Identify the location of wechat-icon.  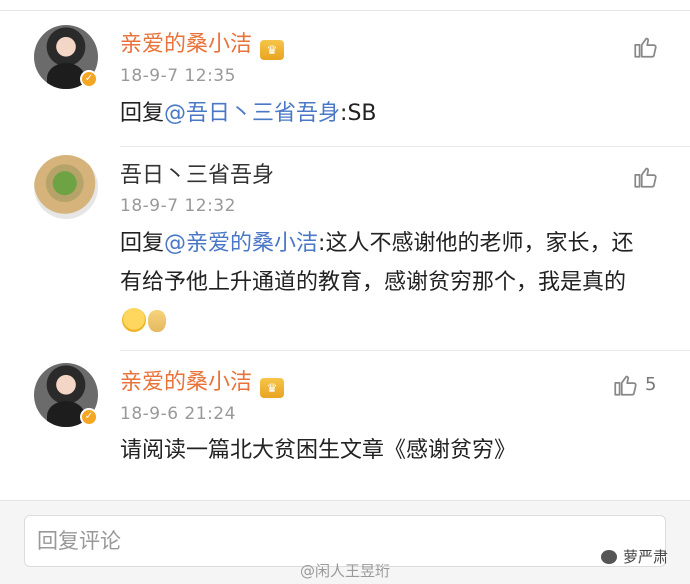
(608, 557).